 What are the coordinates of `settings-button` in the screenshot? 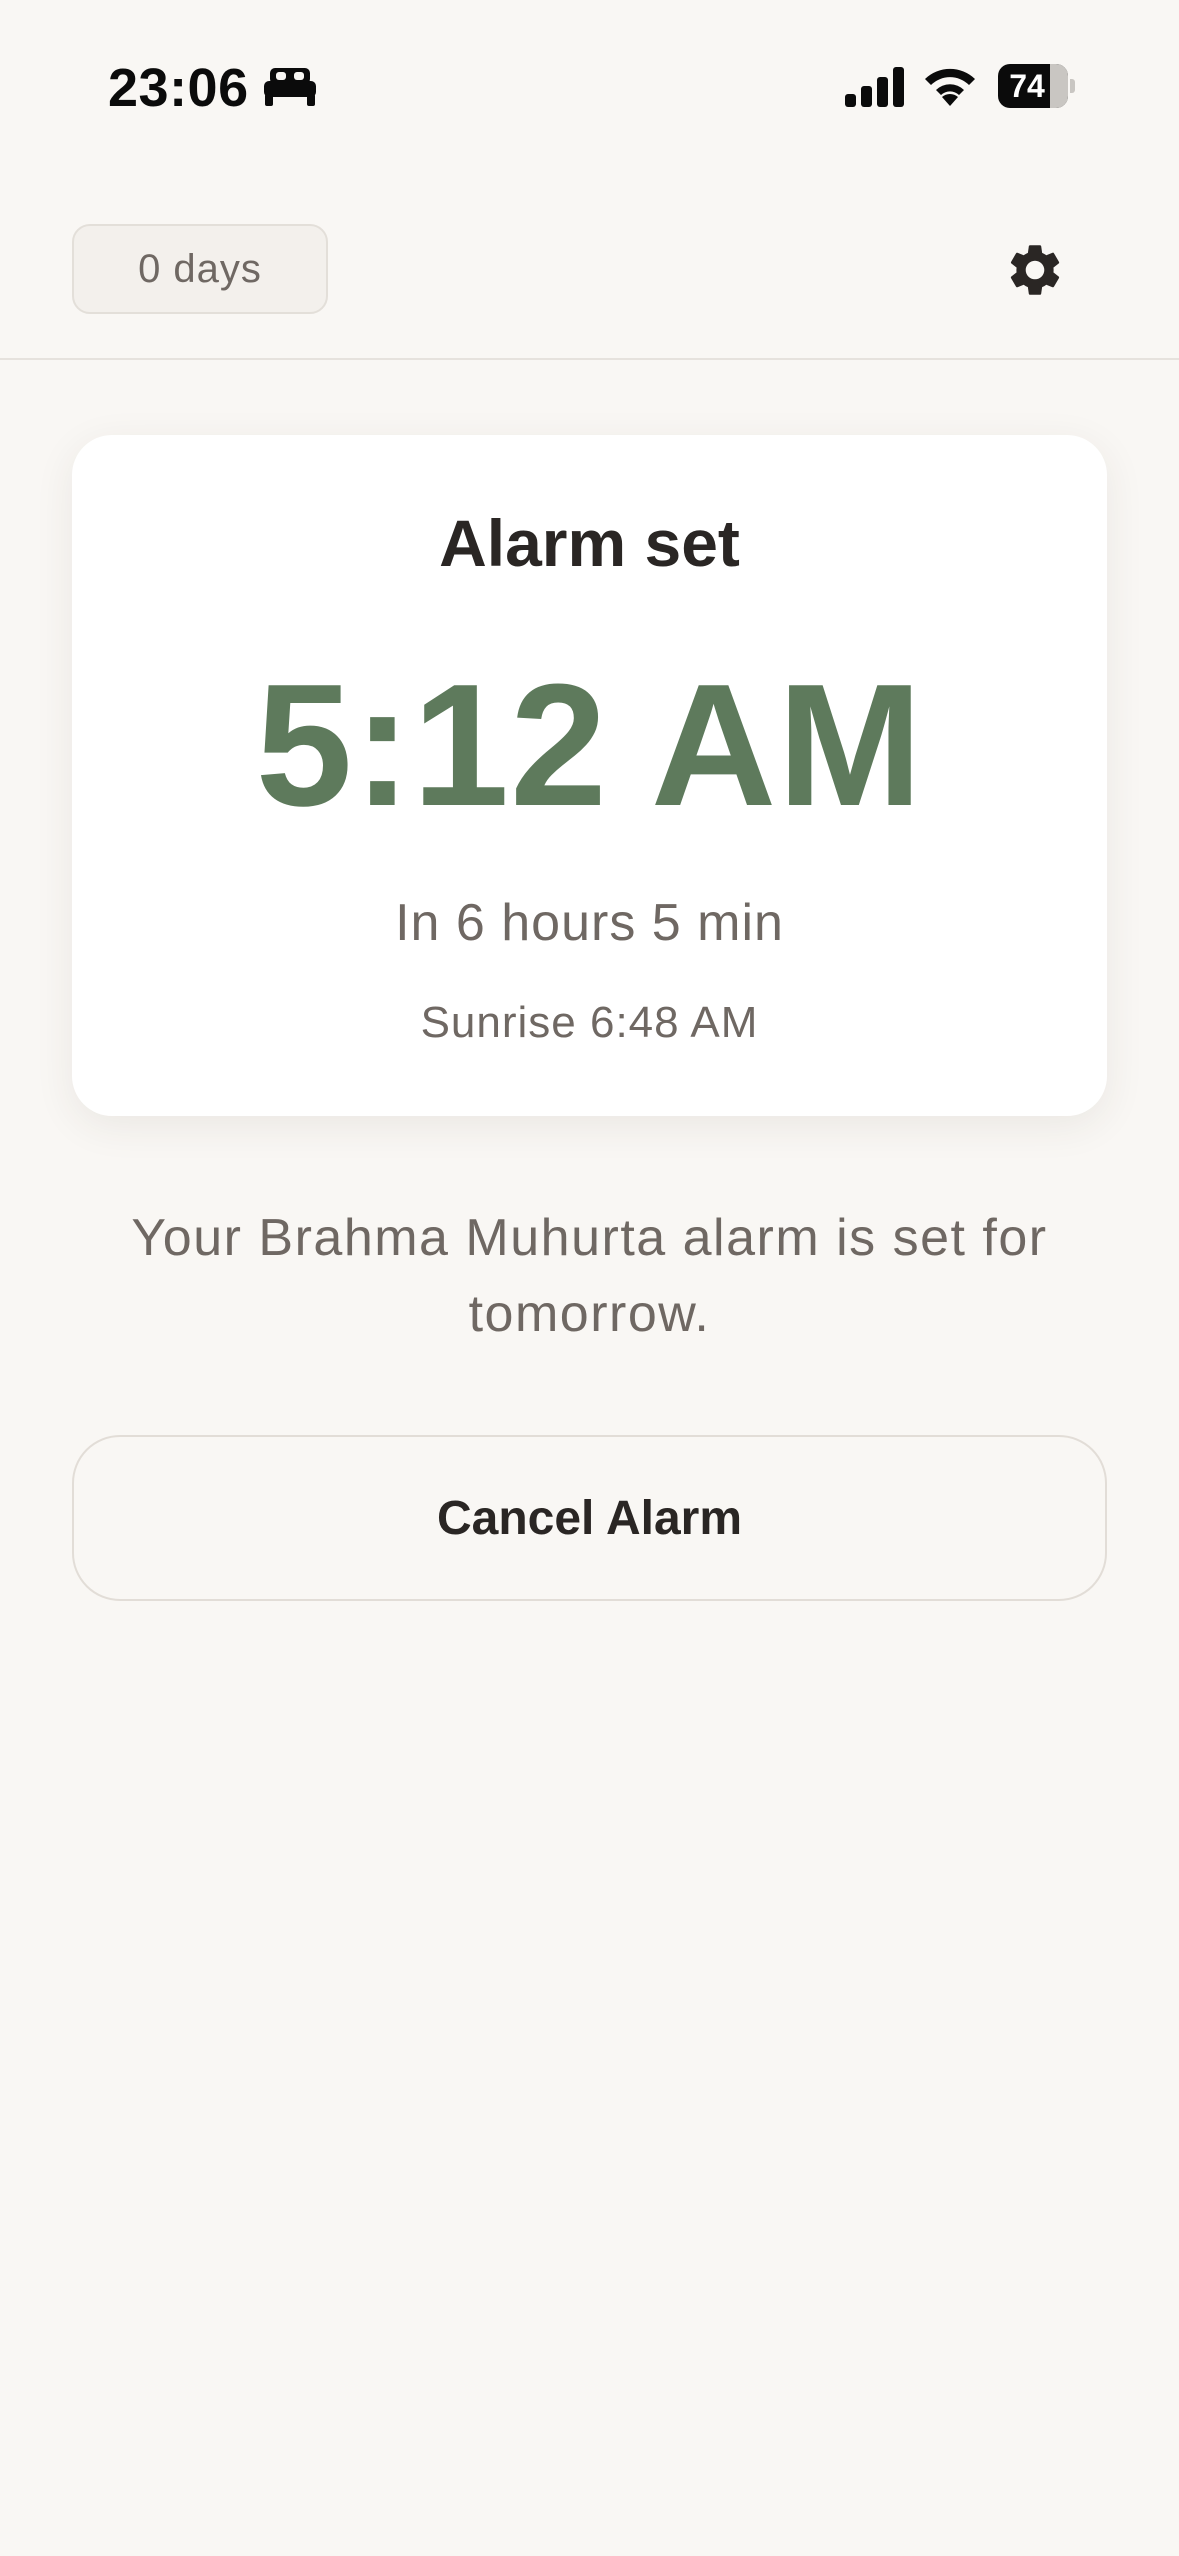 It's located at (1035, 270).